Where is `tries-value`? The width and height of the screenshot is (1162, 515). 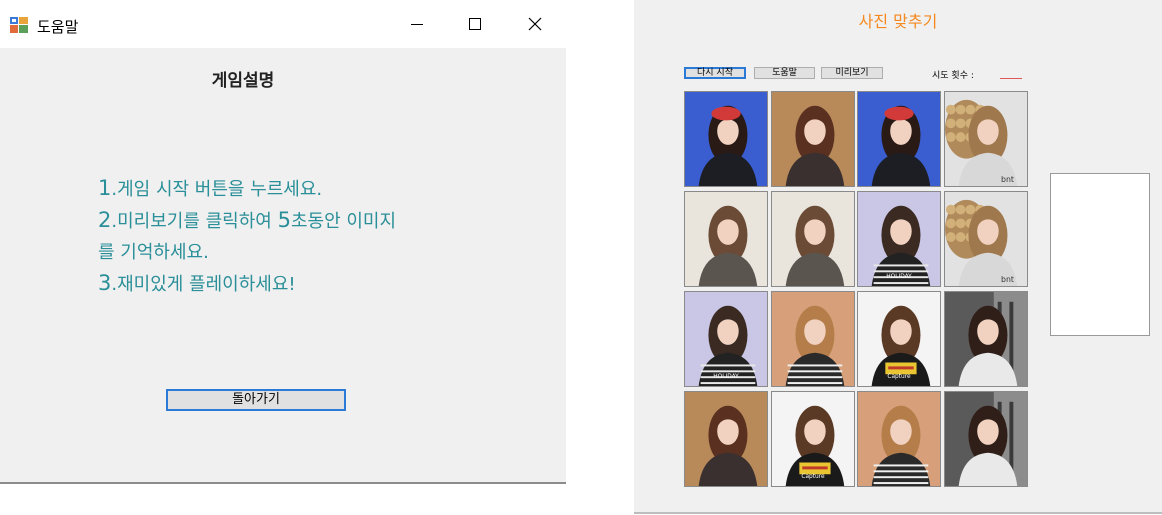 tries-value is located at coordinates (1011, 72).